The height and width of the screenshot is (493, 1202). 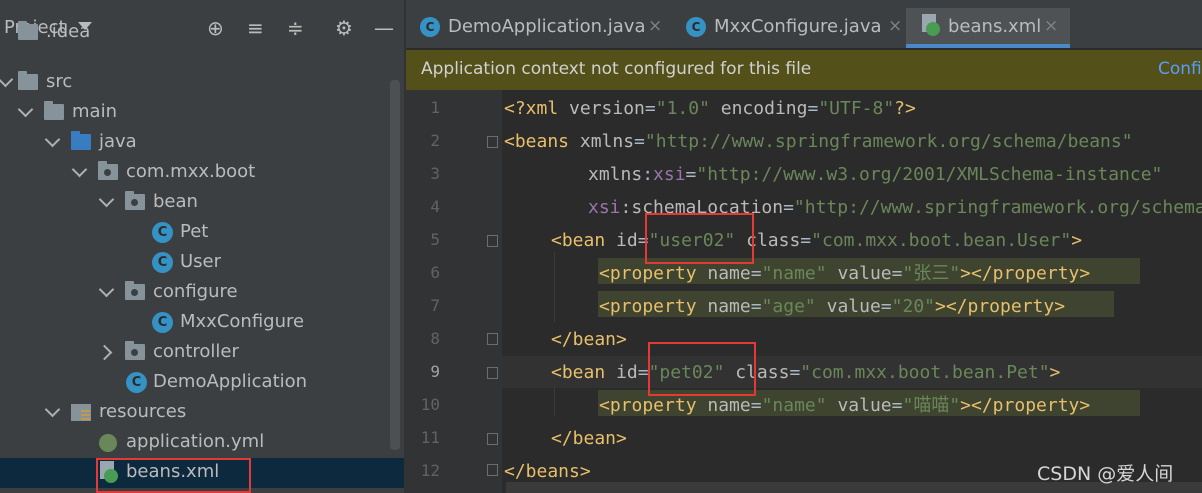 I want to click on xml-tag: <?xml, so click(x=537, y=108).